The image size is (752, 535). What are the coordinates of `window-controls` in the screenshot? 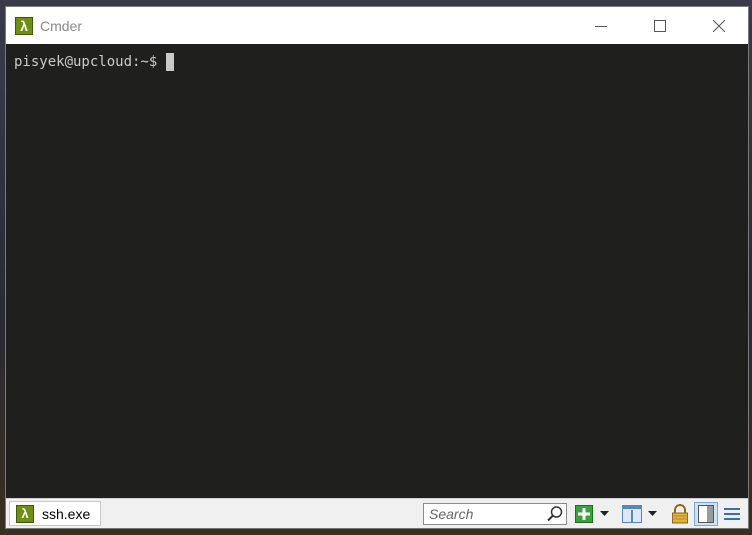 It's located at (659, 25).